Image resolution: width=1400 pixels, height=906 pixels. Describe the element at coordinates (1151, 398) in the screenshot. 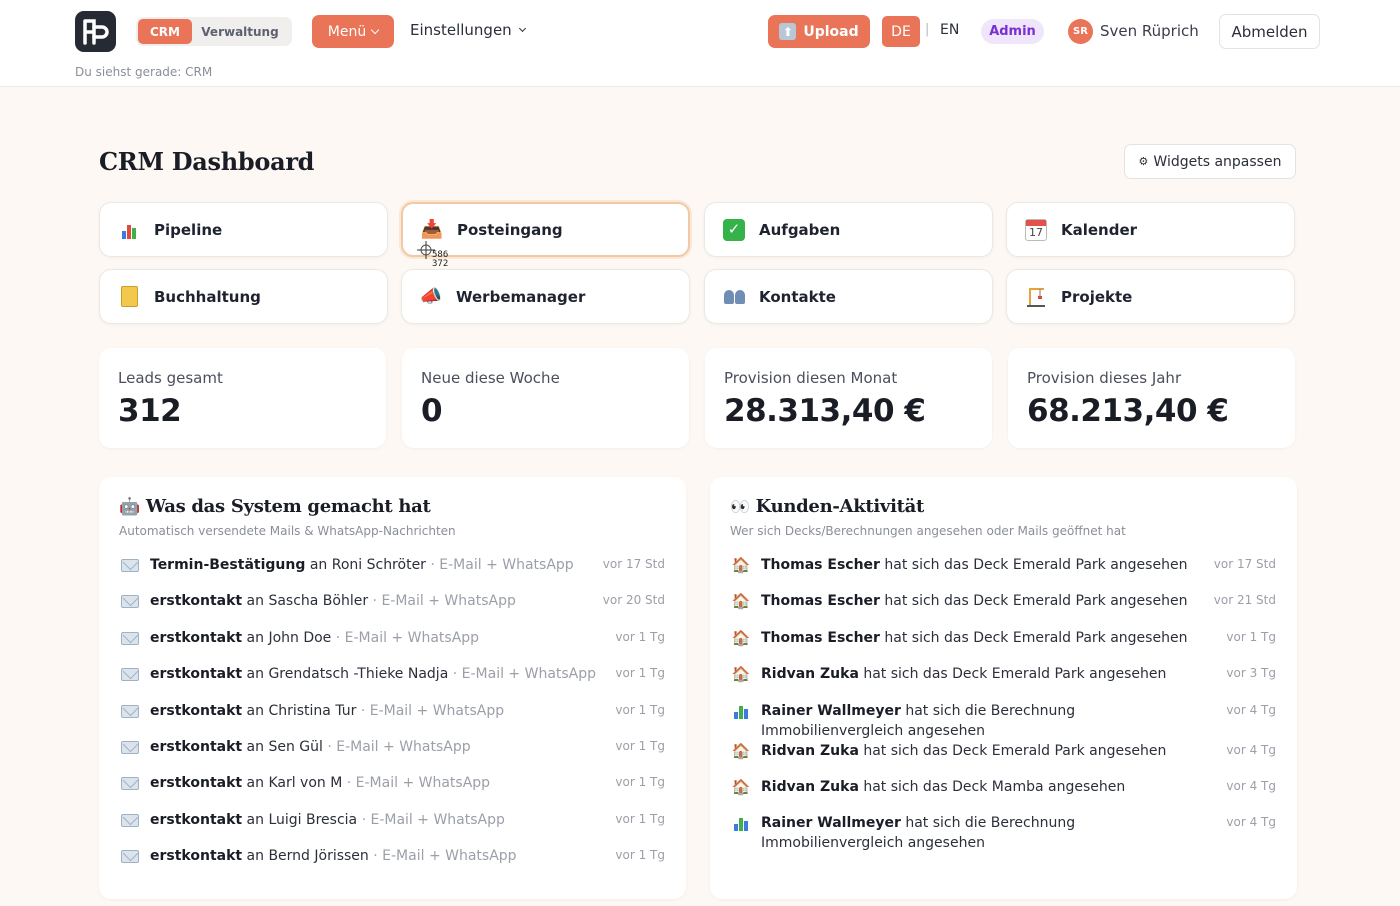

I see `stat-commission-year: Provision dieses Jahr 68.213,40 €` at that location.